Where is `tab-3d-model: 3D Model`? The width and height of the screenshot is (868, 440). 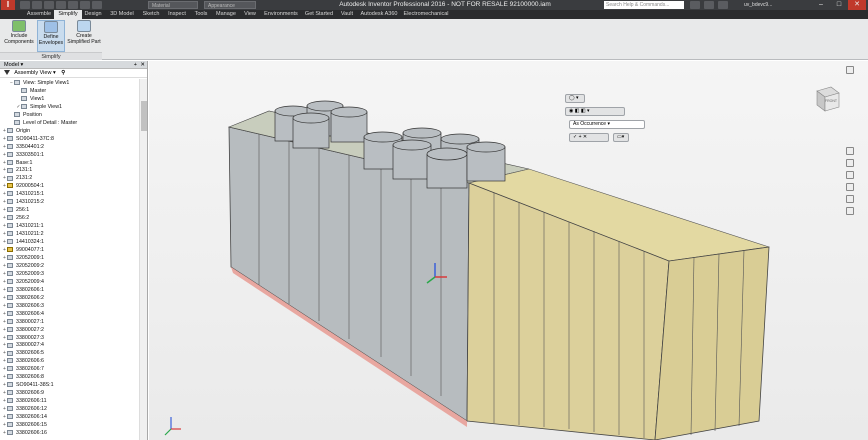
tab-3d-model: 3D Model is located at coordinates (122, 14).